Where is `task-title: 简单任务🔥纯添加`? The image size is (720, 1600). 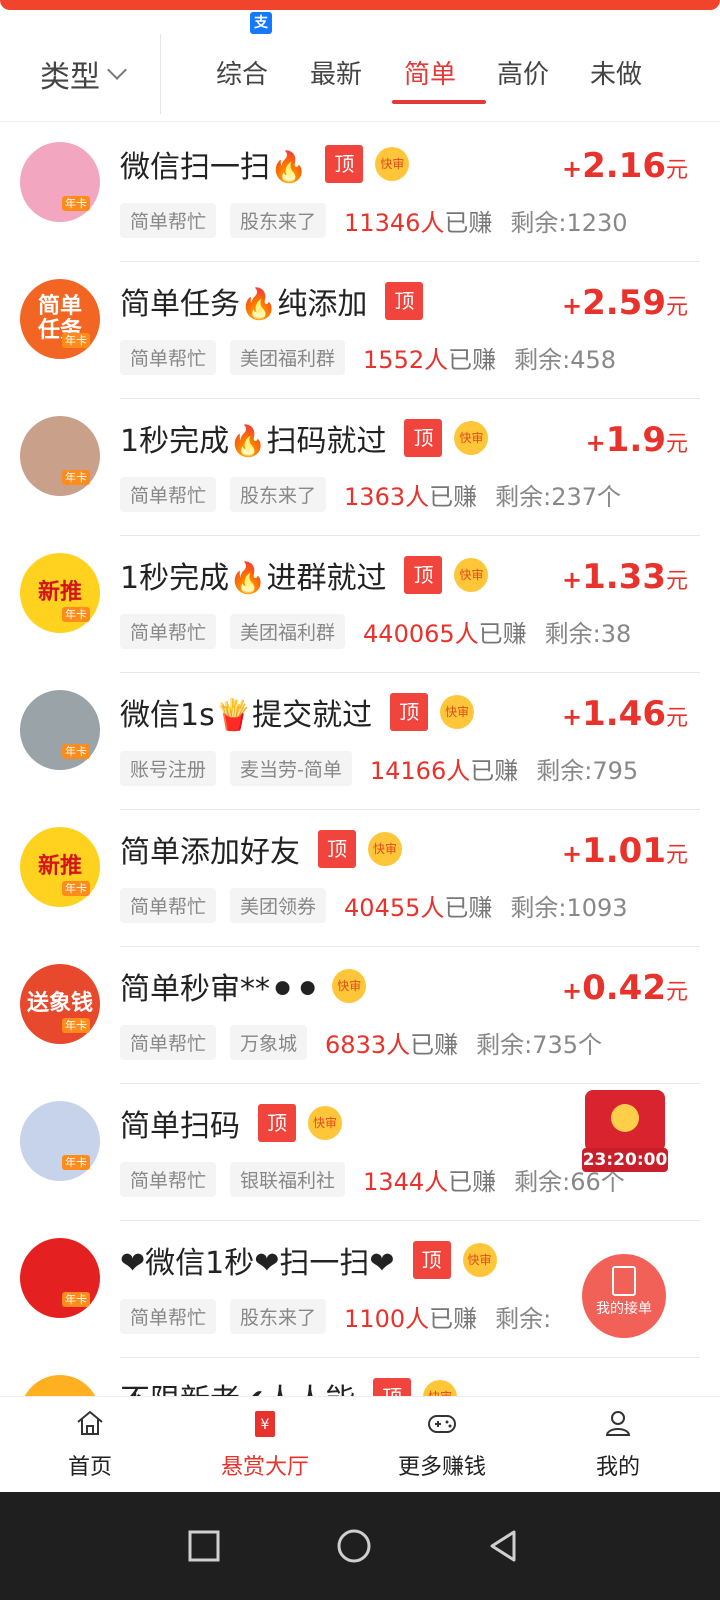 task-title: 简单任务🔥纯添加 is located at coordinates (244, 304).